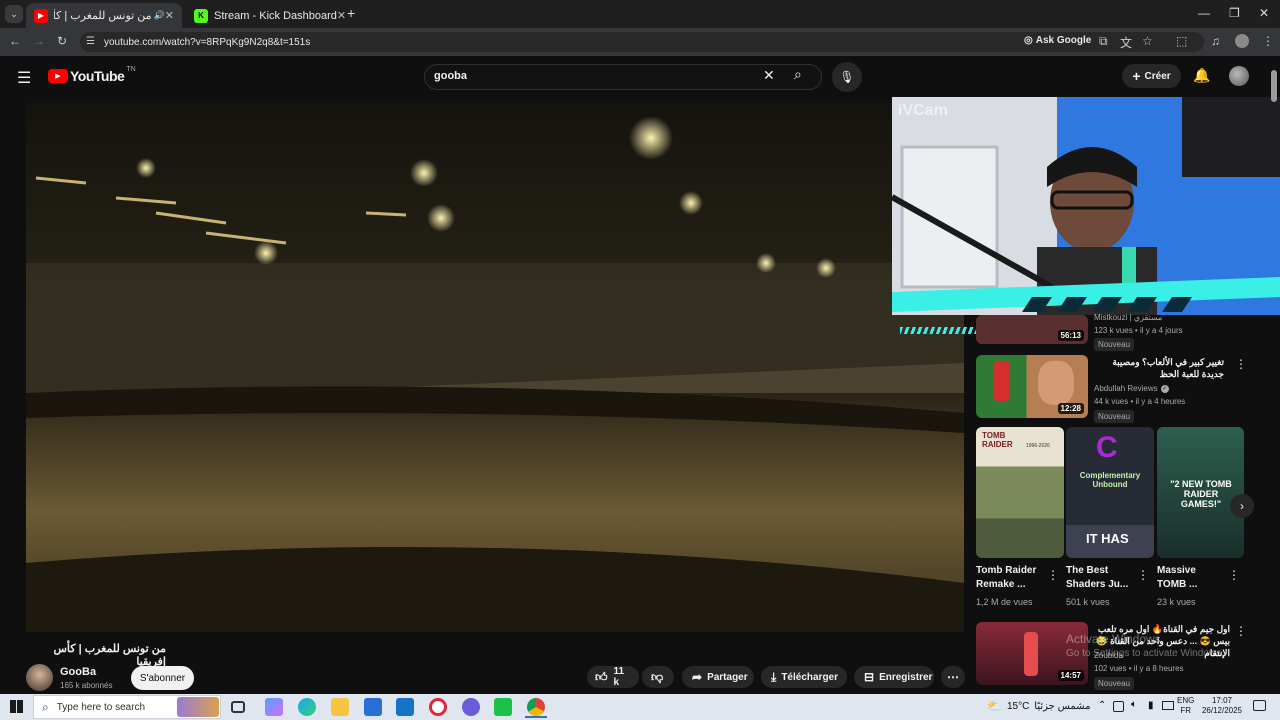 Image resolution: width=1280 pixels, height=720 pixels. What do you see at coordinates (1239, 76) in the screenshot?
I see `account-avatar` at bounding box center [1239, 76].